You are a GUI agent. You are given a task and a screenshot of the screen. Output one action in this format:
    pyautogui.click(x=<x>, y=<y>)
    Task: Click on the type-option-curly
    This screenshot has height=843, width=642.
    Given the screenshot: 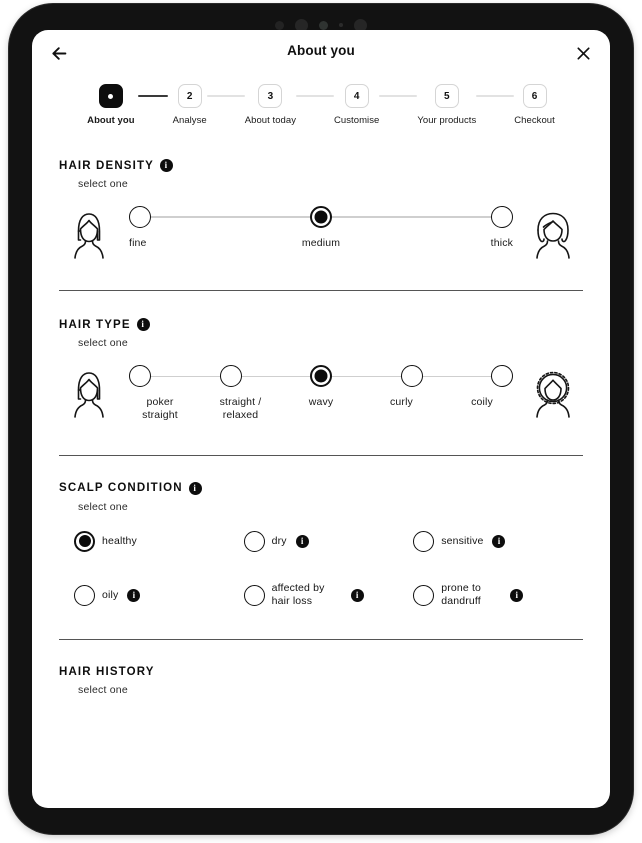 What is the action you would take?
    pyautogui.click(x=411, y=376)
    